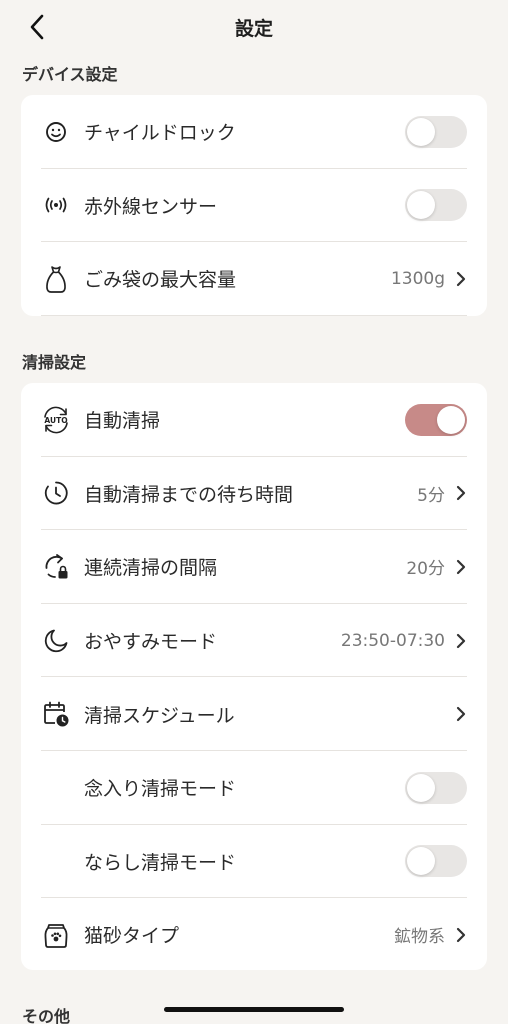 The width and height of the screenshot is (508, 1024). What do you see at coordinates (254, 788) in the screenshot?
I see `deep-clean-row: 念入り清掃モード` at bounding box center [254, 788].